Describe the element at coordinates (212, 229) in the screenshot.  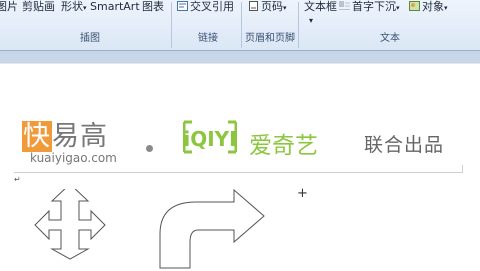
I see `bent-arrow-shape` at that location.